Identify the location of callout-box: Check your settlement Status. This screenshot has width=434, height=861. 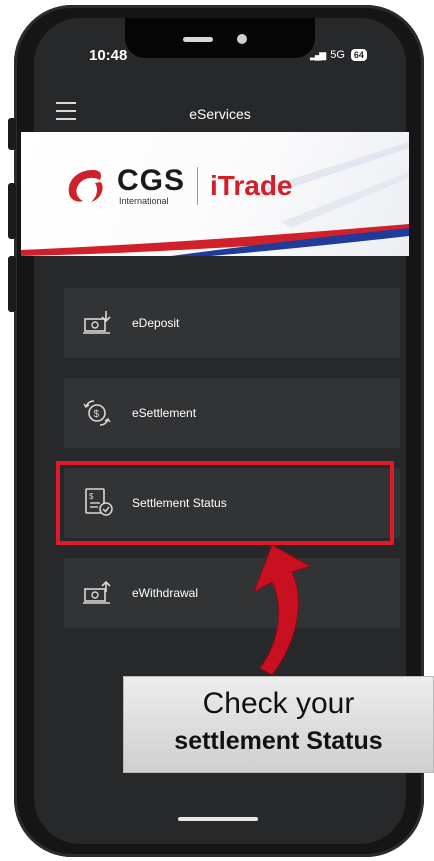
(278, 724).